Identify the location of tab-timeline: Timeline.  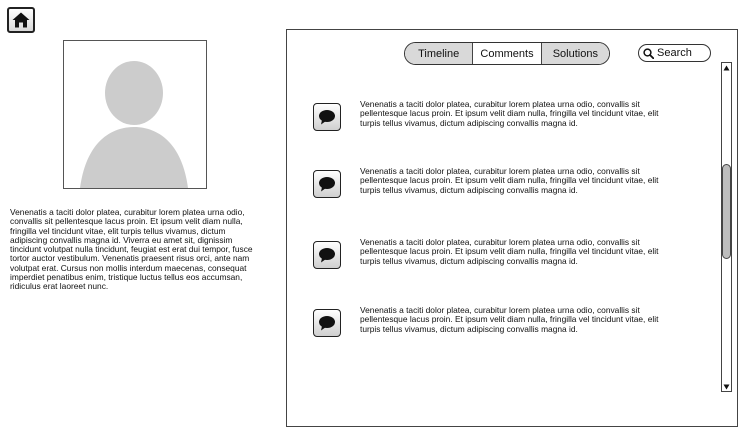
(439, 53).